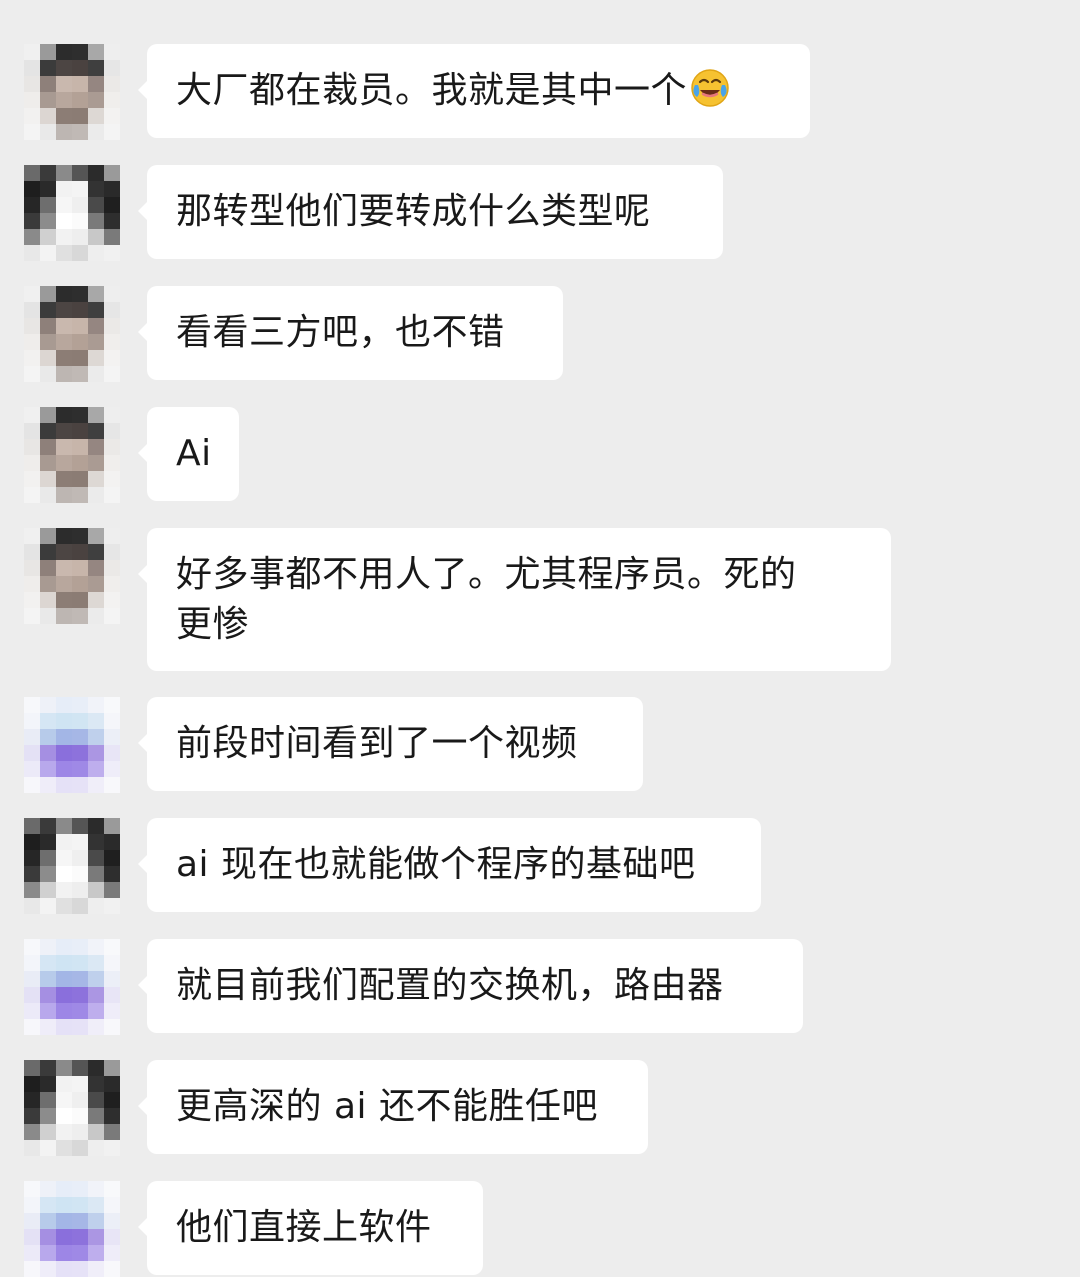 This screenshot has height=1277, width=1080. I want to click on message-row: 他们直接上软件, so click(540, 1229).